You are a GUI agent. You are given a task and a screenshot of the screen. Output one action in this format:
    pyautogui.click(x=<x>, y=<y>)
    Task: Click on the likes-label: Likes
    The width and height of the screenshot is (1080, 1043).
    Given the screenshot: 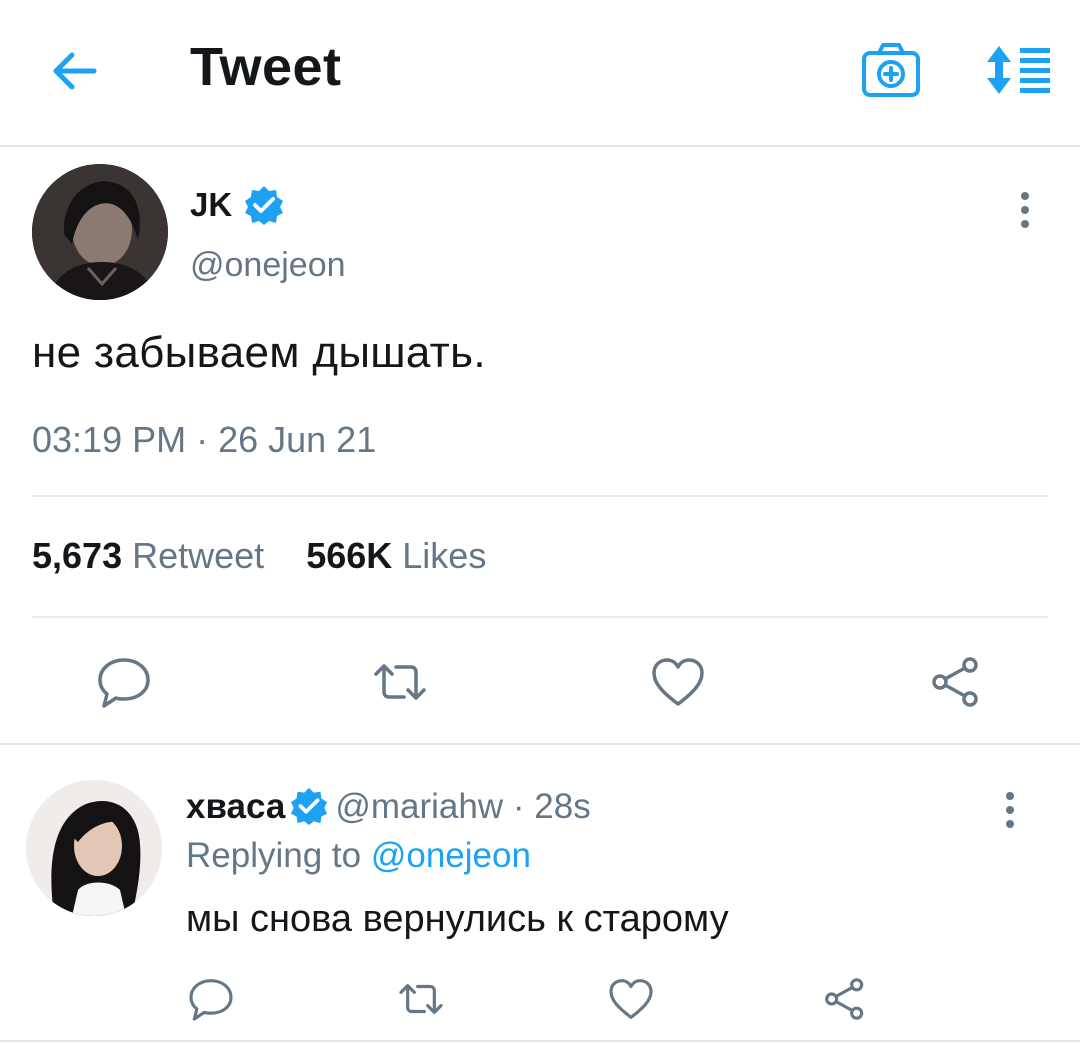 What is the action you would take?
    pyautogui.click(x=444, y=555)
    